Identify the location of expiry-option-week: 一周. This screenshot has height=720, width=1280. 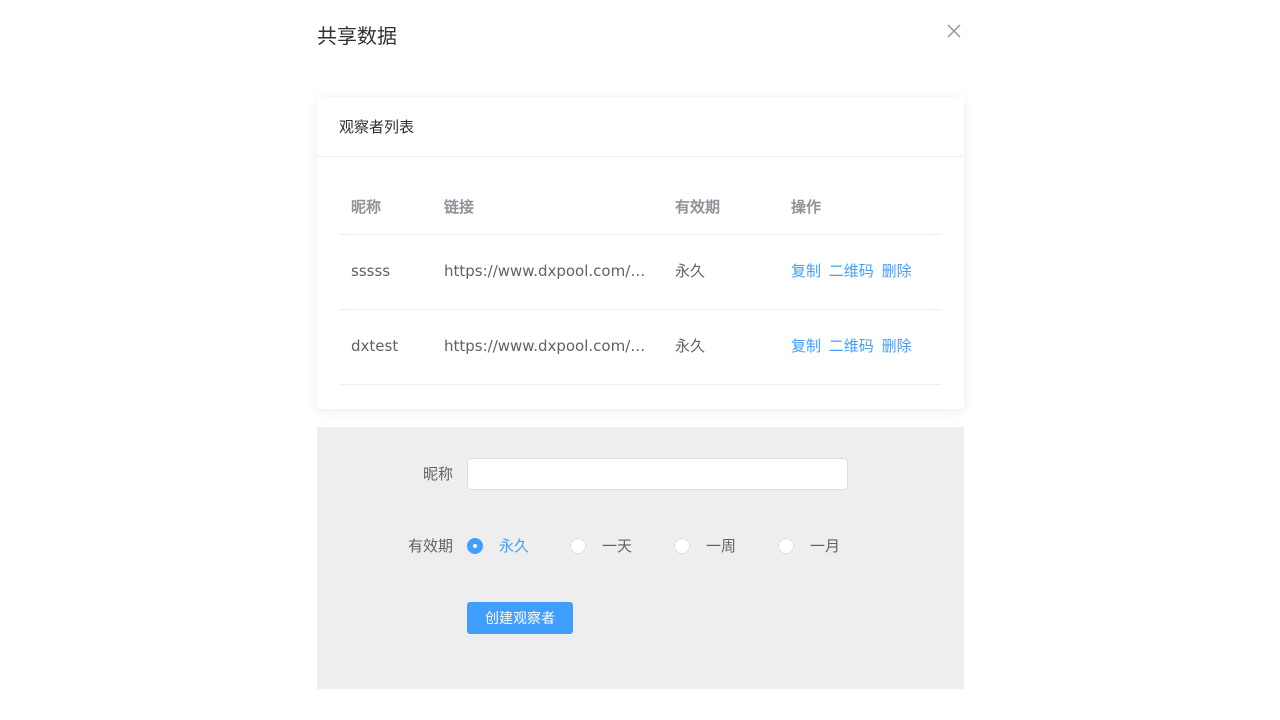
(705, 546).